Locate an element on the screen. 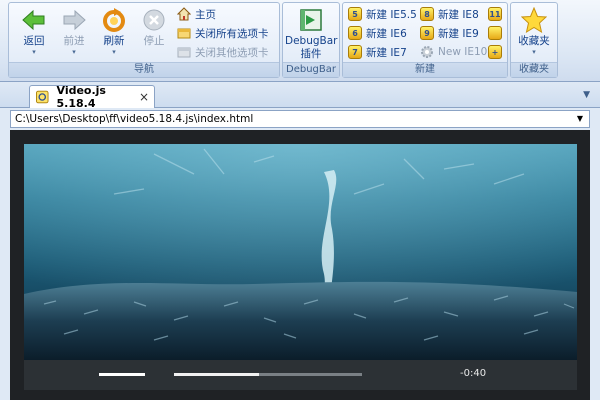  volume-level is located at coordinates (122, 374).